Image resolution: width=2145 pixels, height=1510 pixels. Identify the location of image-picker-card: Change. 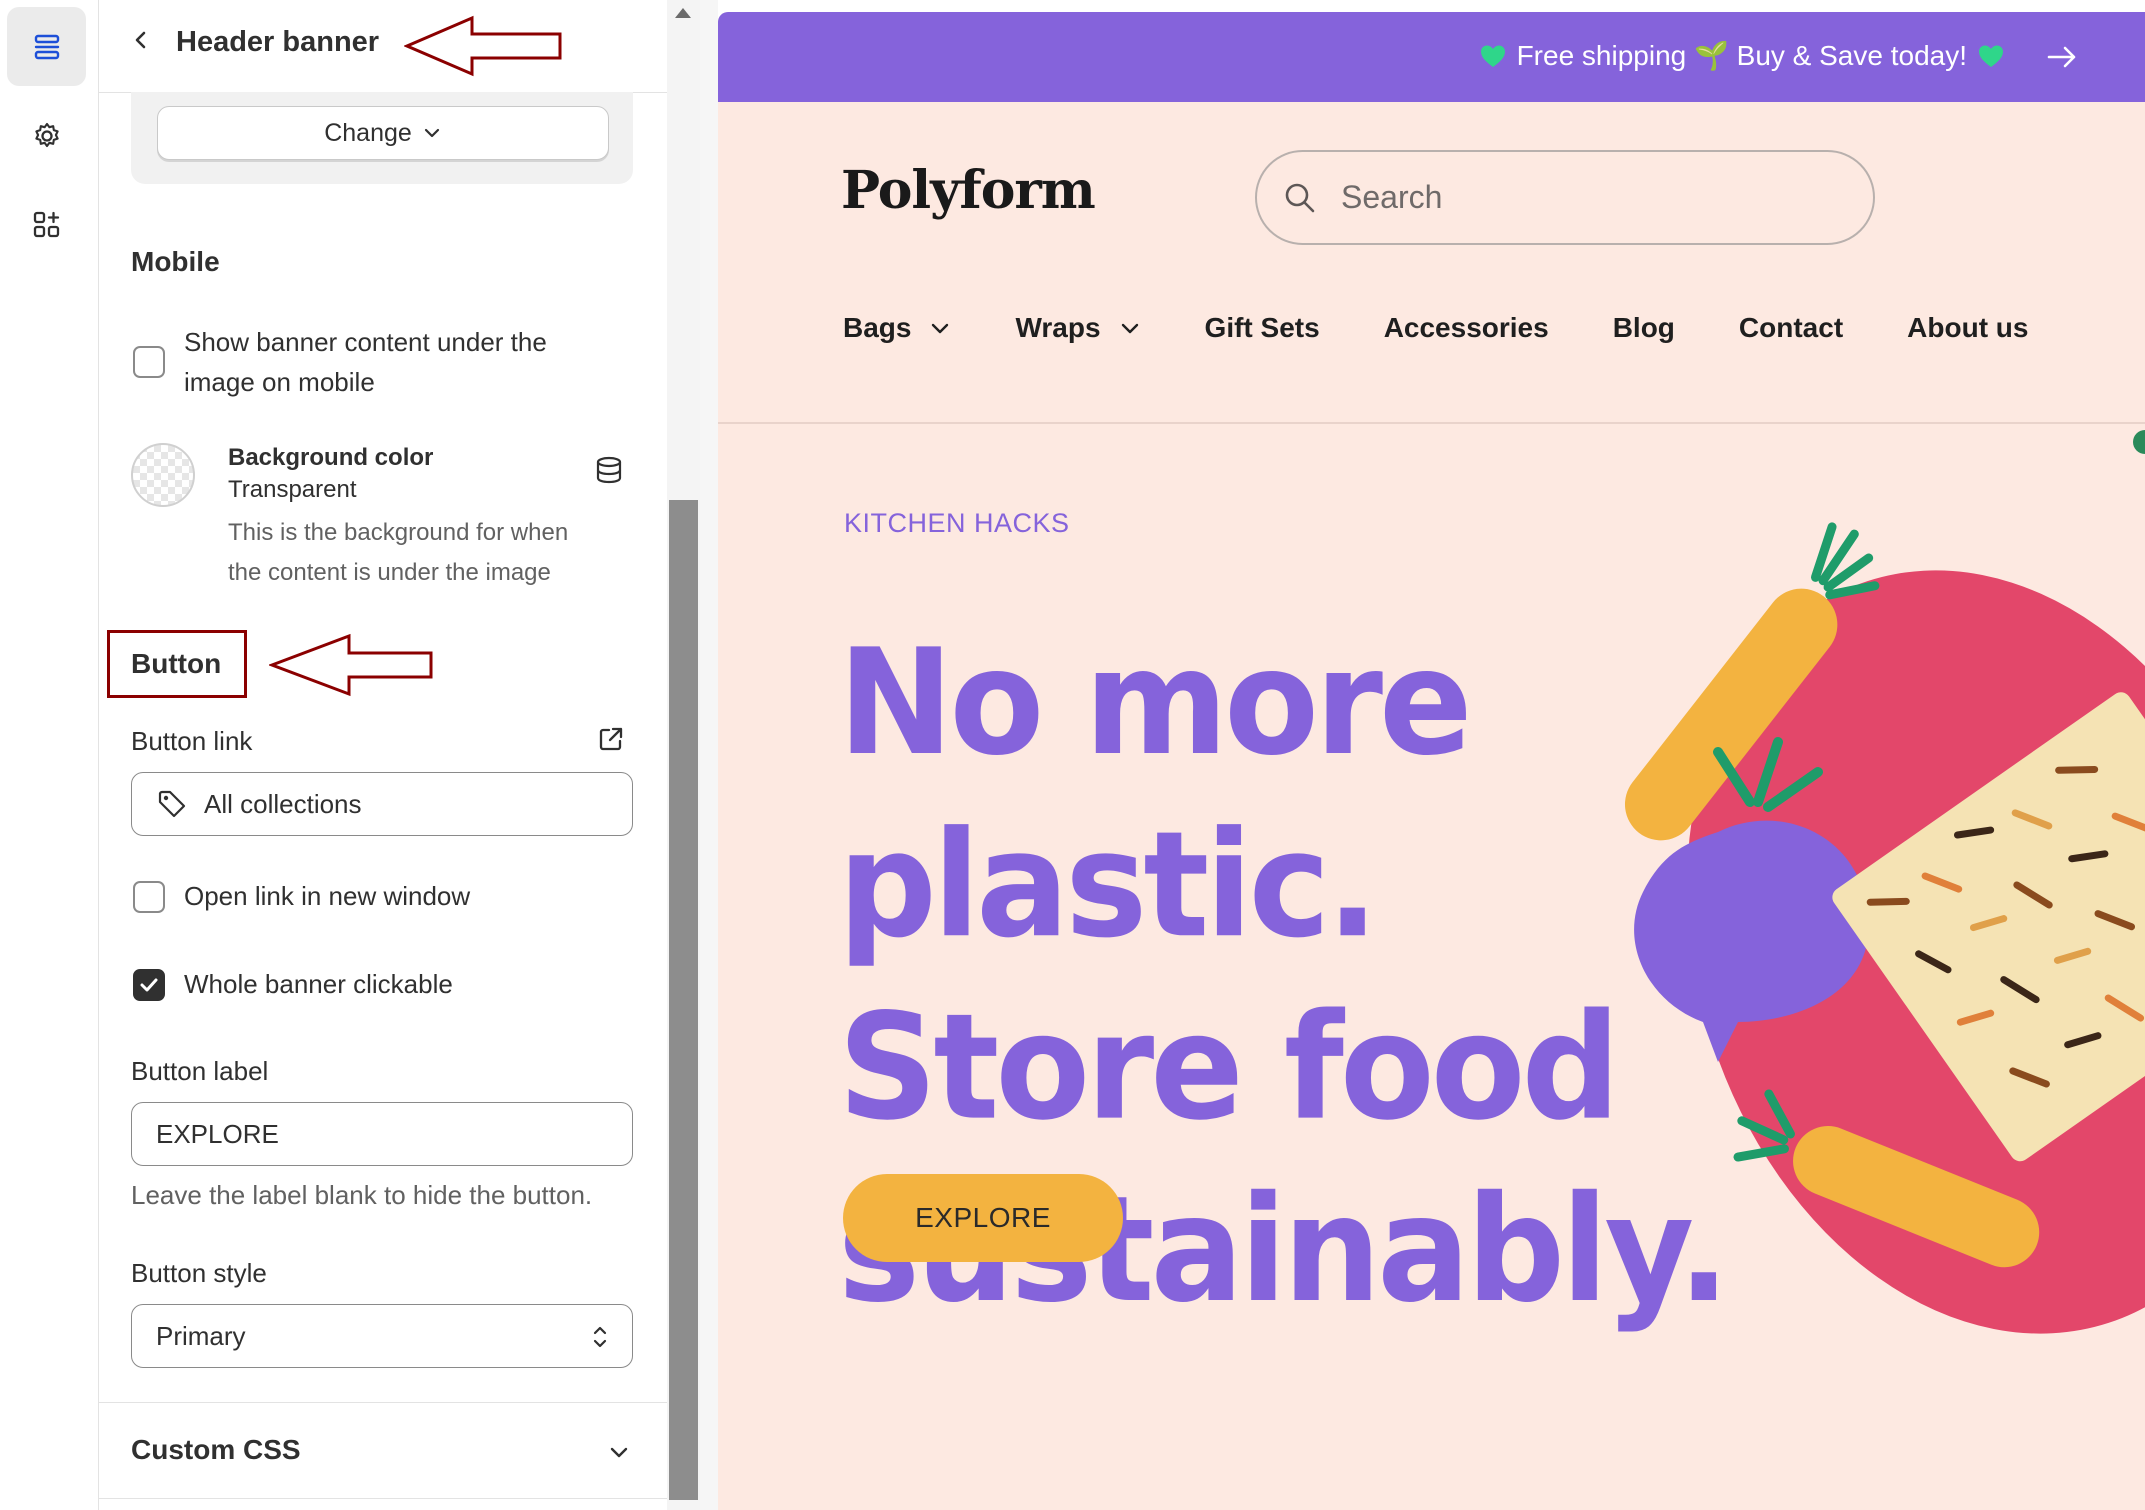
(382, 138).